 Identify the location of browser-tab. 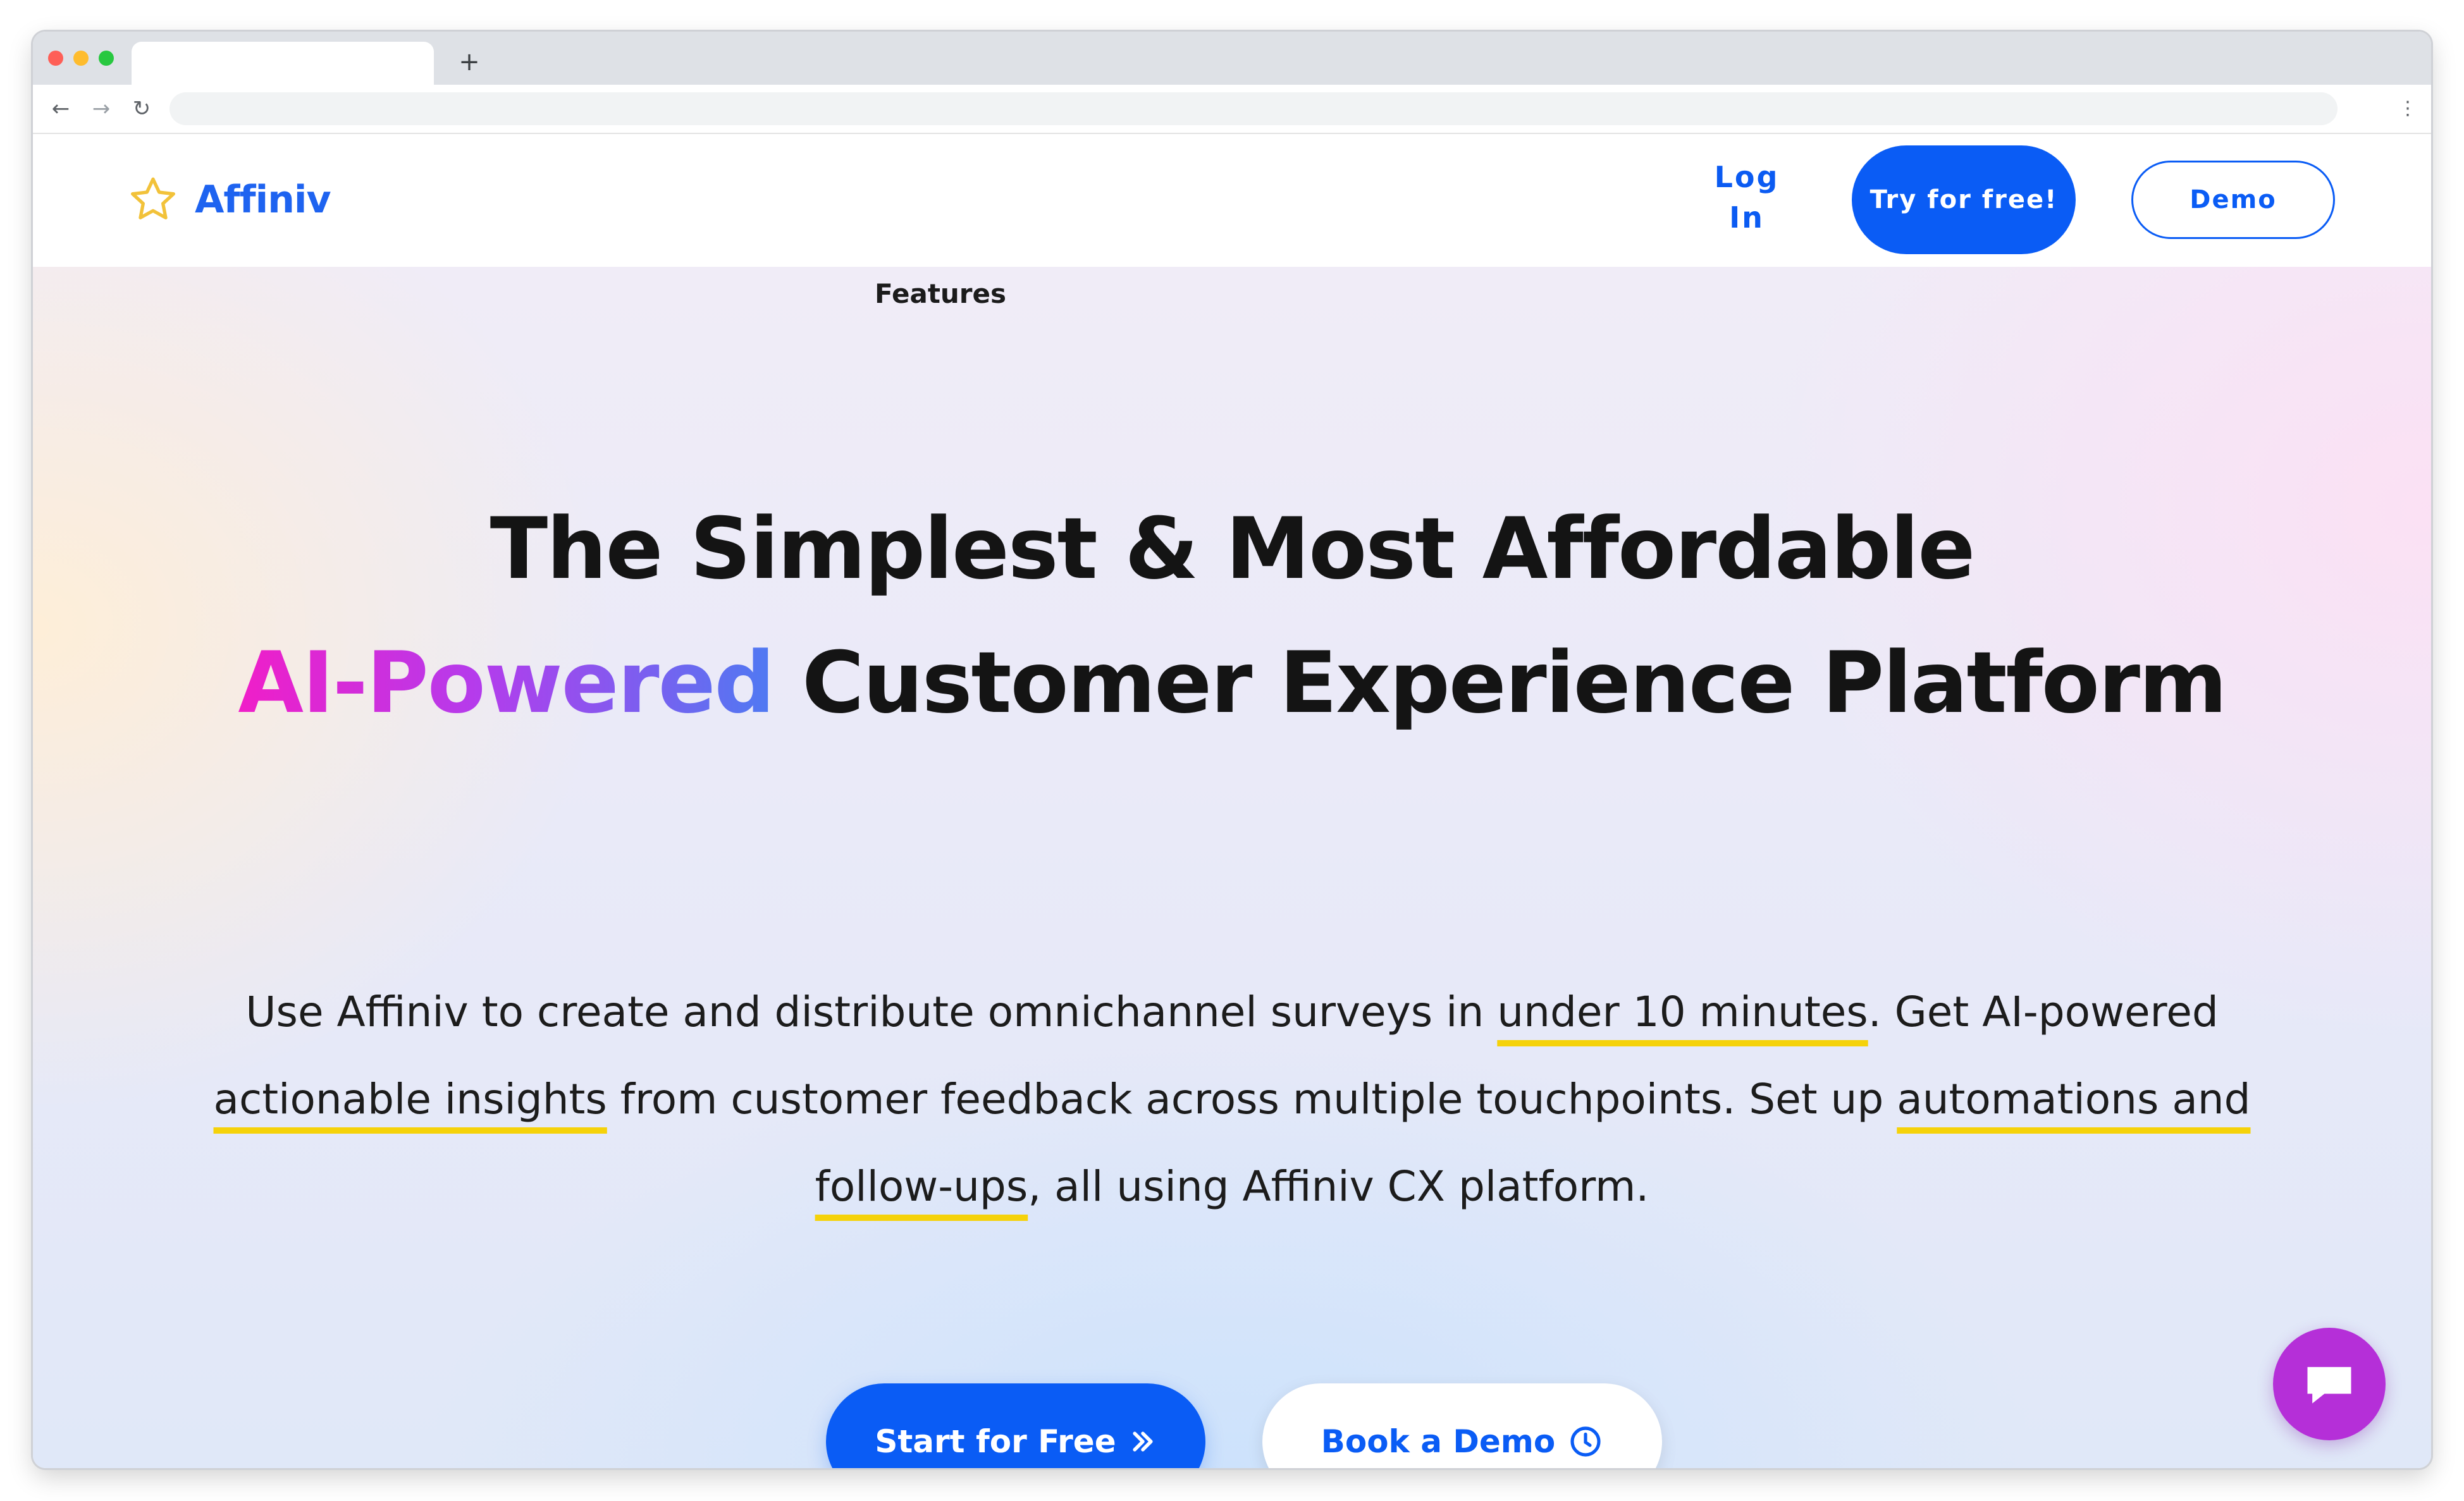
(283, 63).